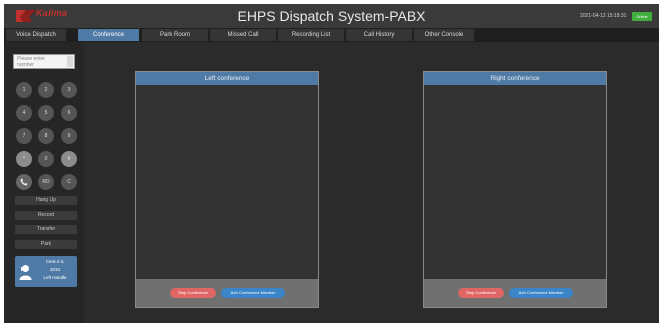  What do you see at coordinates (46, 136) in the screenshot?
I see `key-8: 8` at bounding box center [46, 136].